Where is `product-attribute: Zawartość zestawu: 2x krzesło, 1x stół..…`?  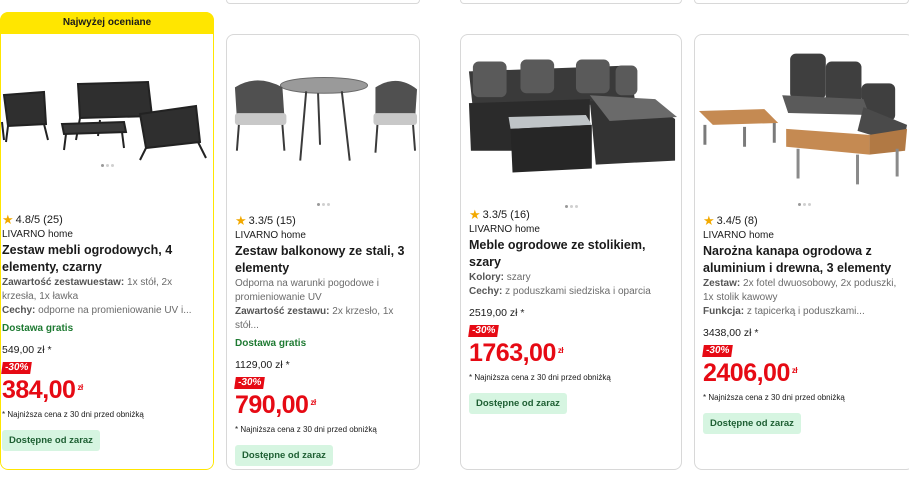
product-attribute: Zawartość zestawu: 2x krzesło, 1x stół..… is located at coordinates (314, 318).